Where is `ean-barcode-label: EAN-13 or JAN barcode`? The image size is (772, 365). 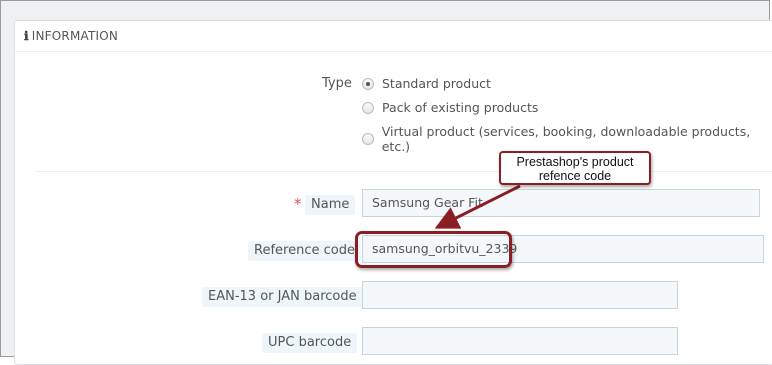 ean-barcode-label: EAN-13 or JAN barcode is located at coordinates (282, 297).